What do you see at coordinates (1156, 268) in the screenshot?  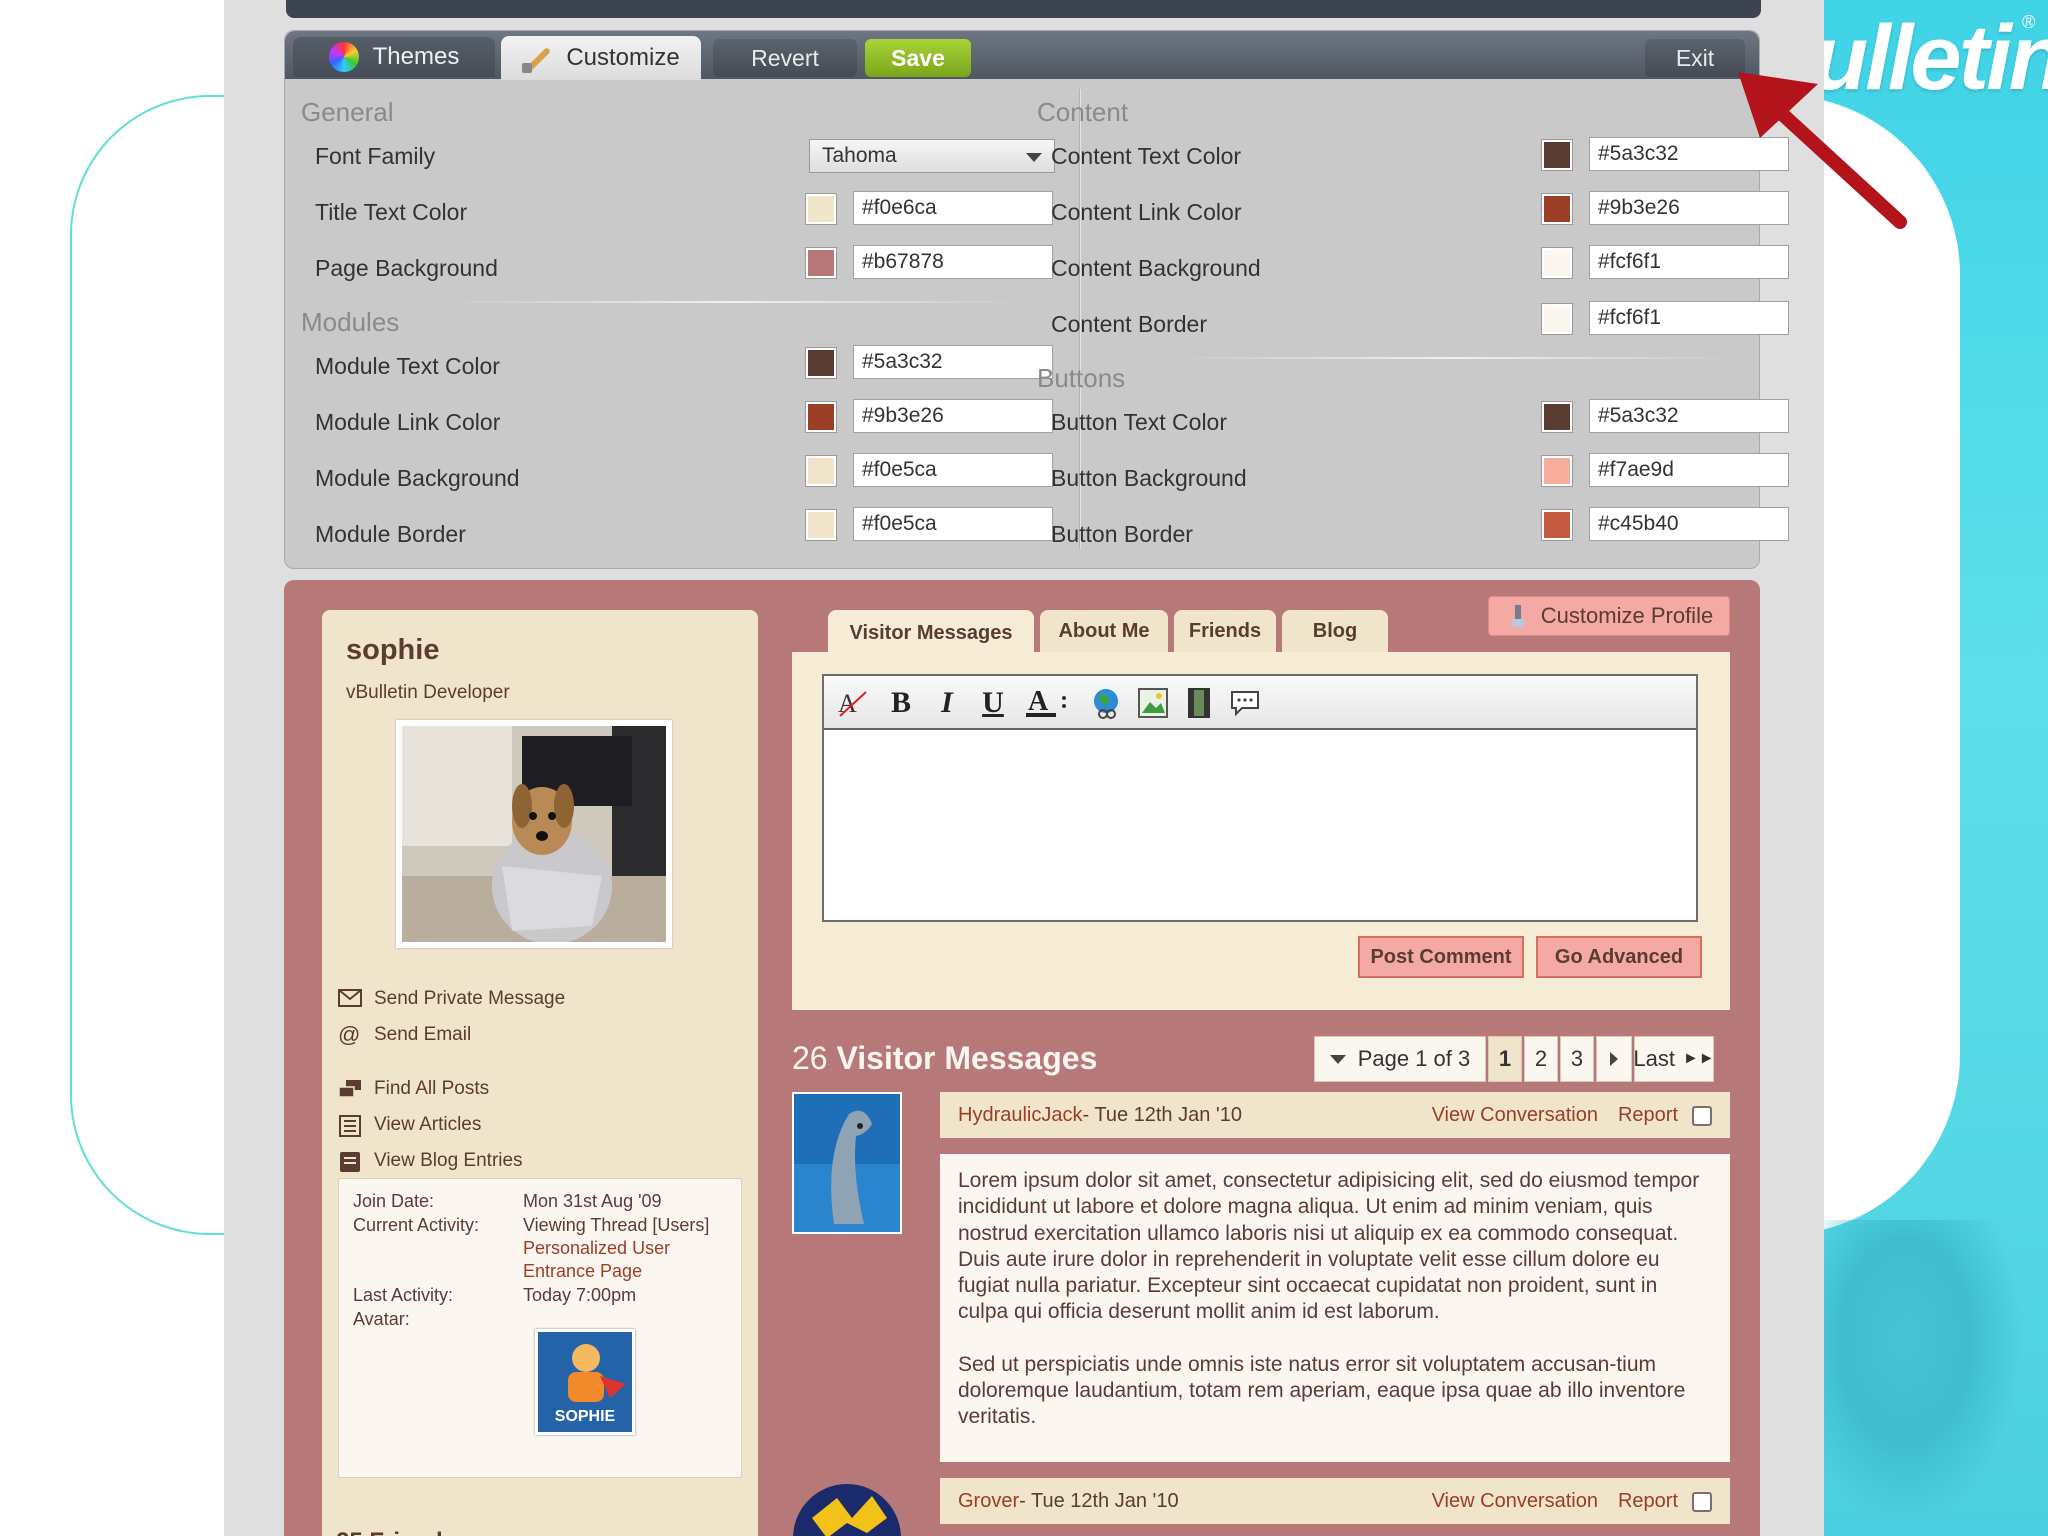 I see `content-background-label: Content Background` at bounding box center [1156, 268].